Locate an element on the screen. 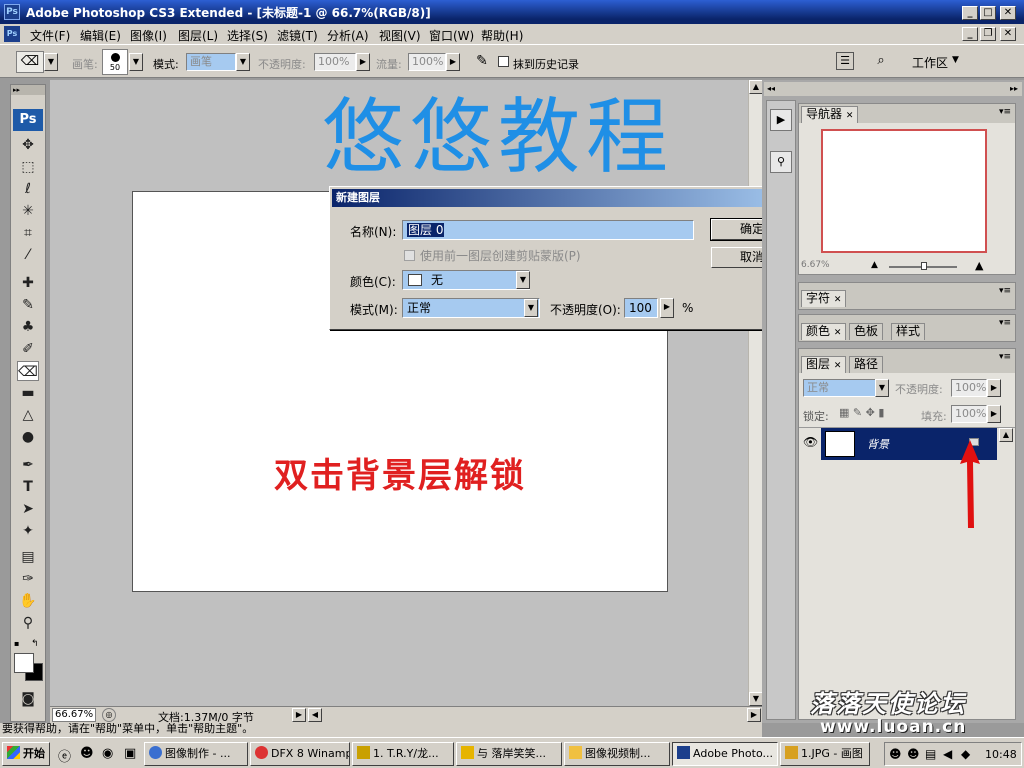  quick-mask-icon: ◙ is located at coordinates (28, 699).